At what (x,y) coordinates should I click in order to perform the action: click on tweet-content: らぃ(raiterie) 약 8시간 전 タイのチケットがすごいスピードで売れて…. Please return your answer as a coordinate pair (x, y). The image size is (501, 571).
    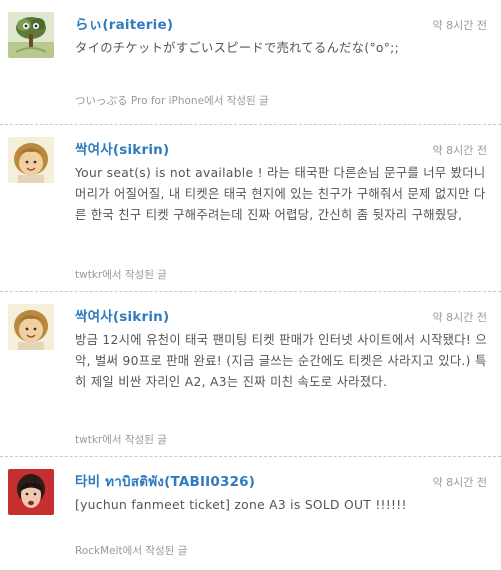
    Looking at the image, I should click on (281, 36).